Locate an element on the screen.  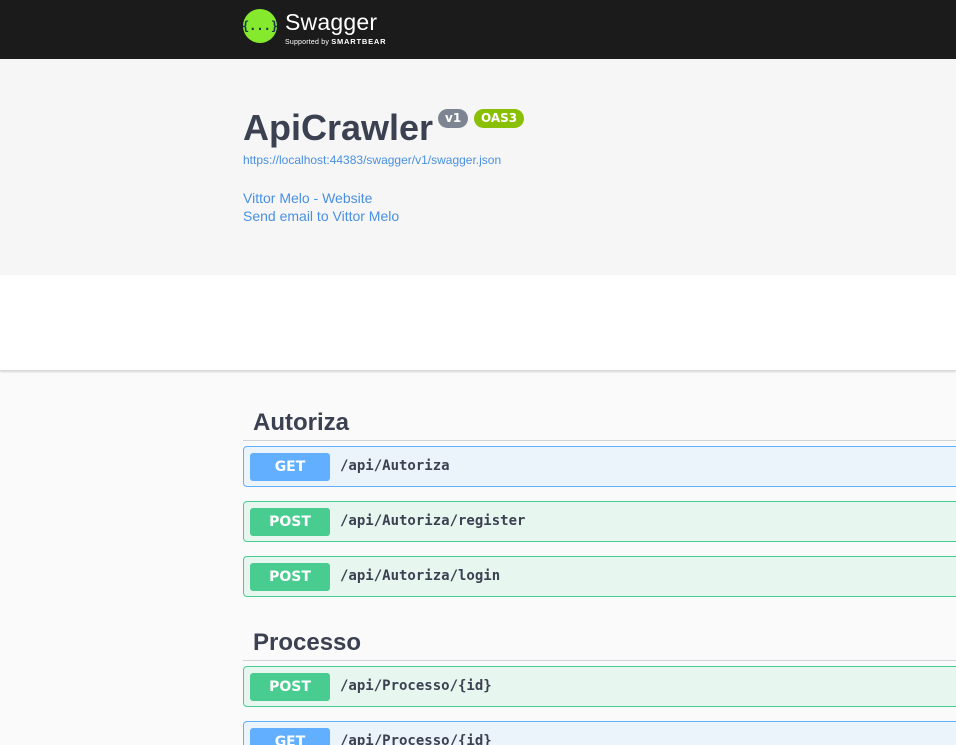
scheme-container is located at coordinates (478, 323).